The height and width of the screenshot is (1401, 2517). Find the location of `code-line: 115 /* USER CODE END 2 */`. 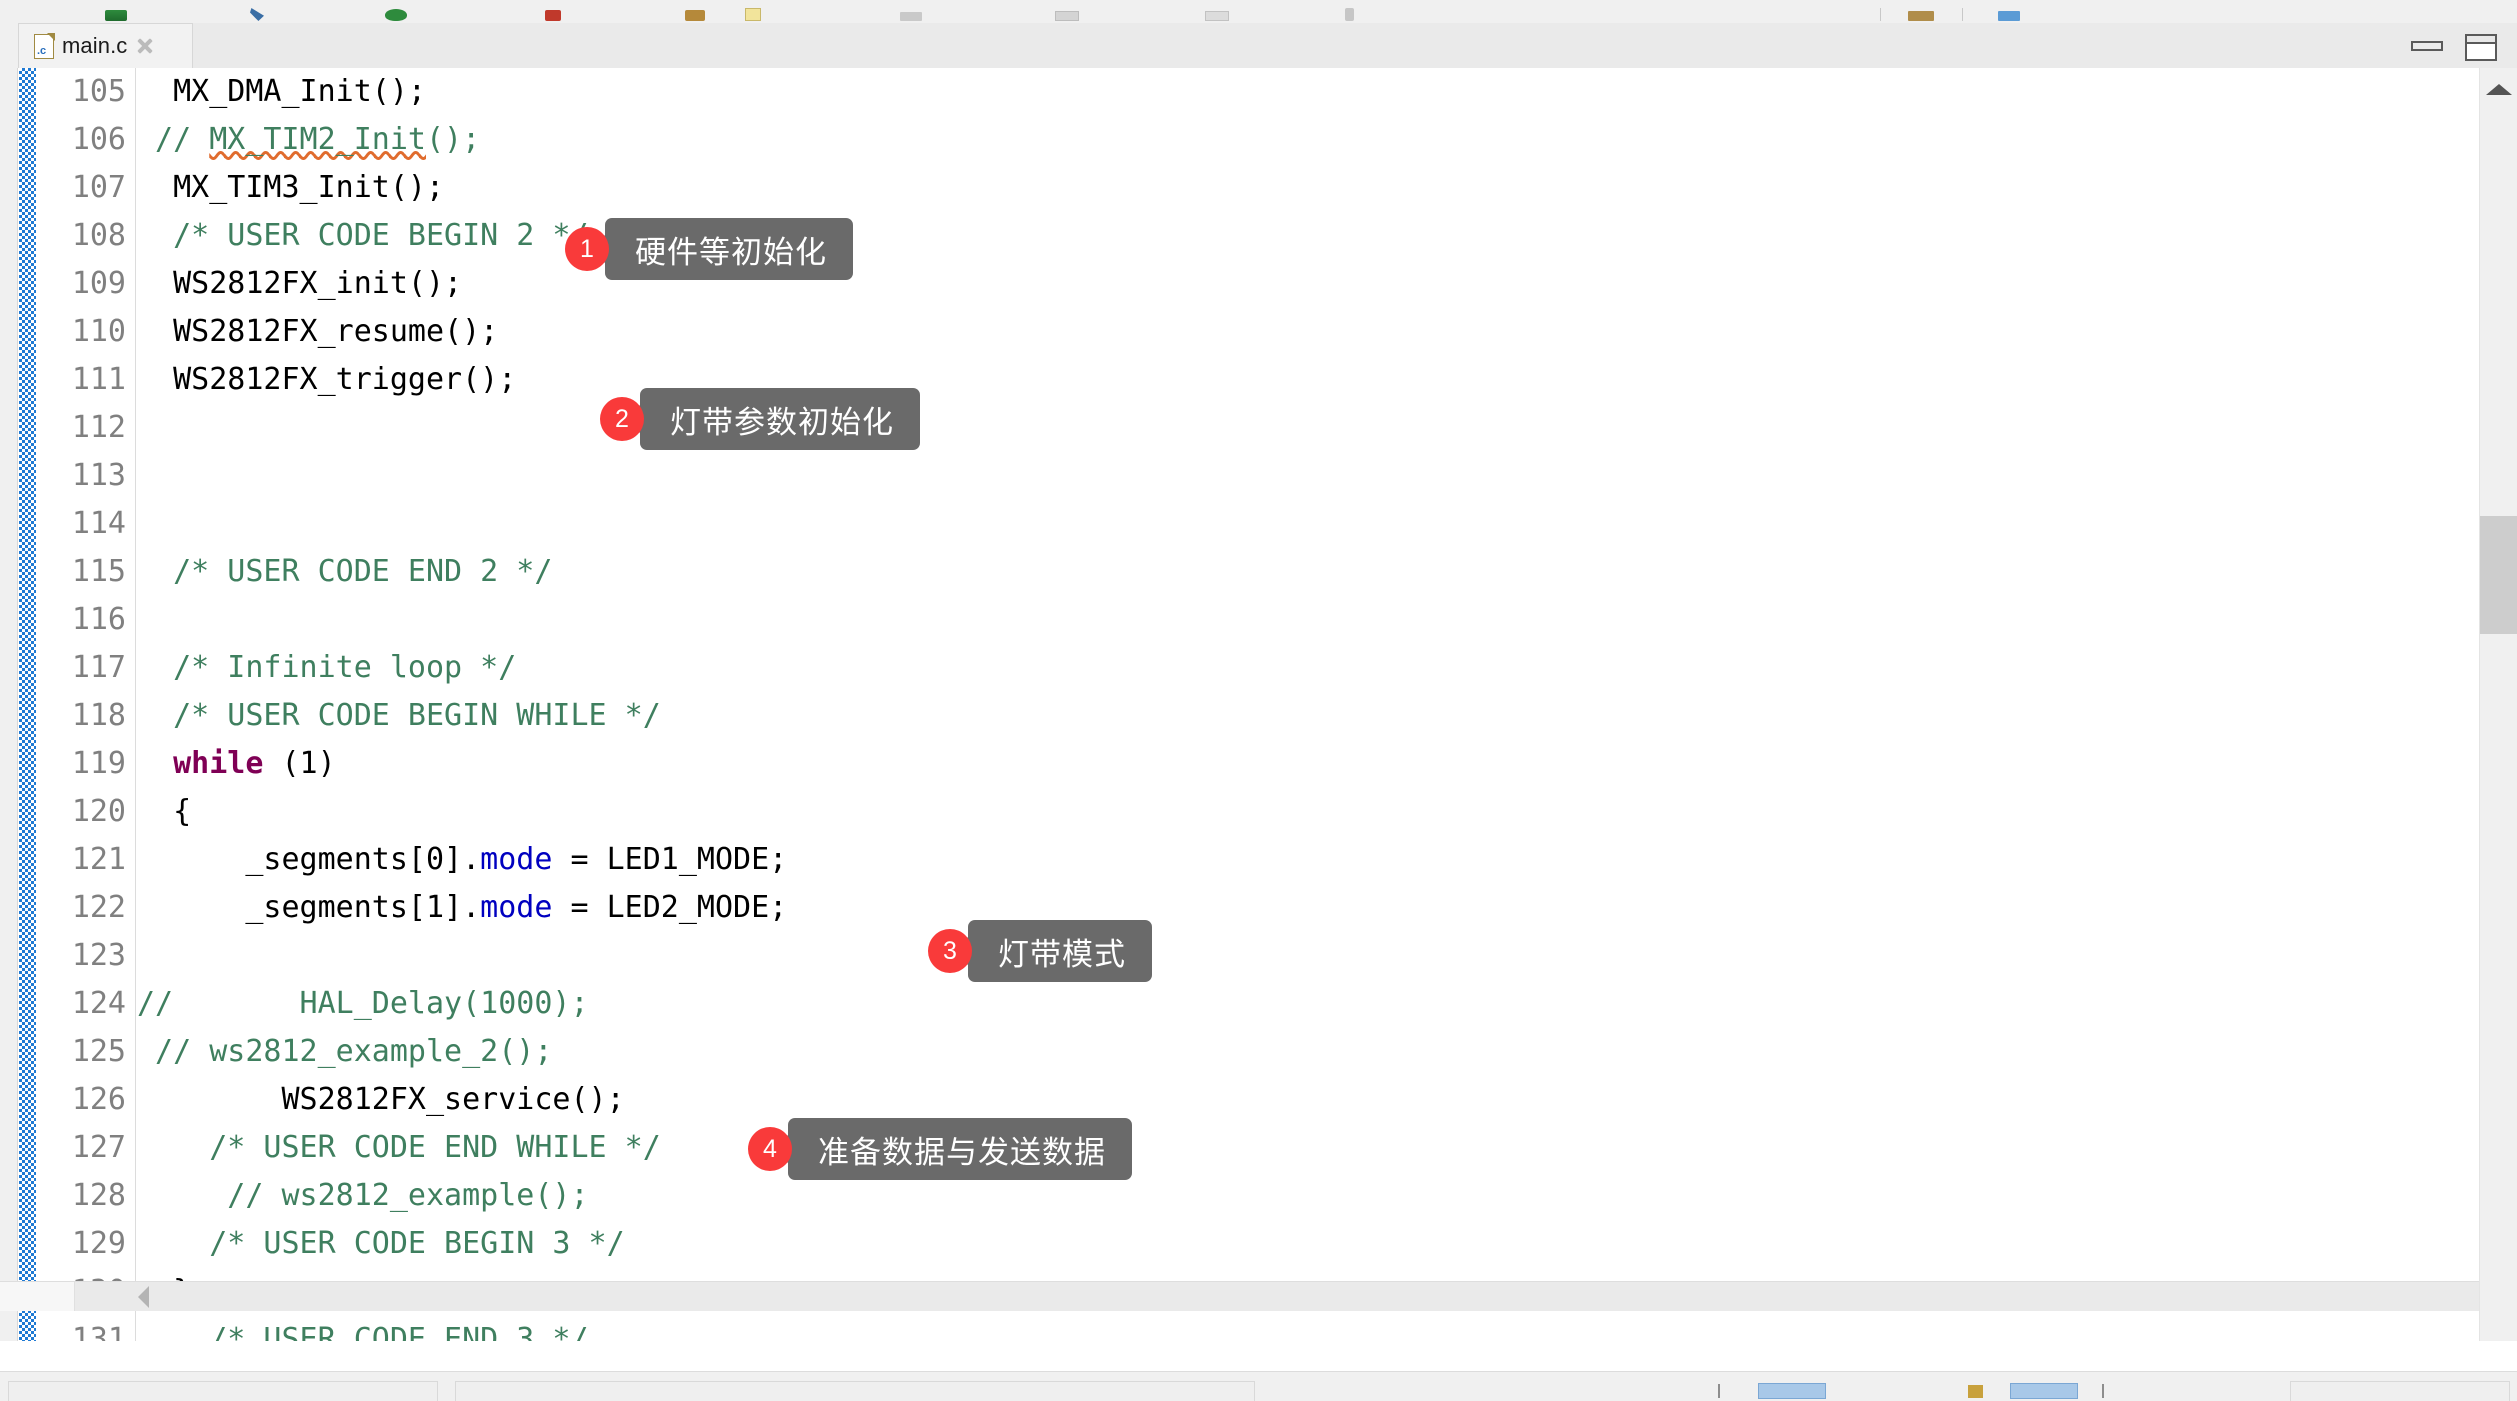

code-line: 115 /* USER CODE END 2 */ is located at coordinates (1258, 572).